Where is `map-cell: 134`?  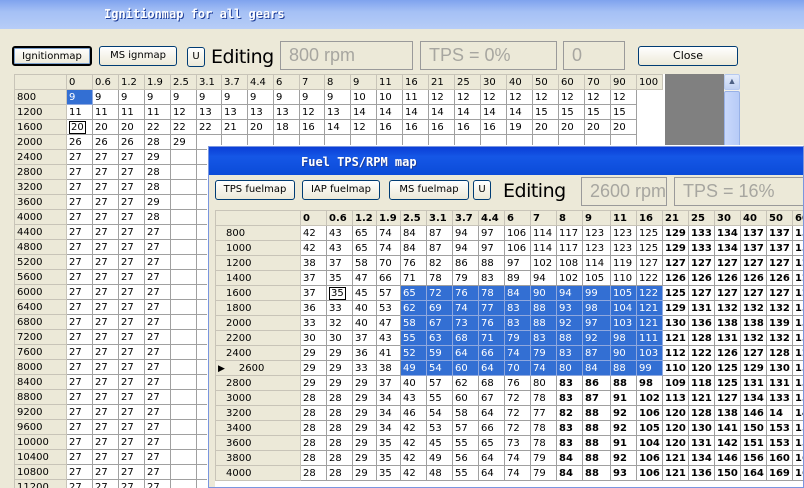
map-cell: 134 is located at coordinates (727, 248).